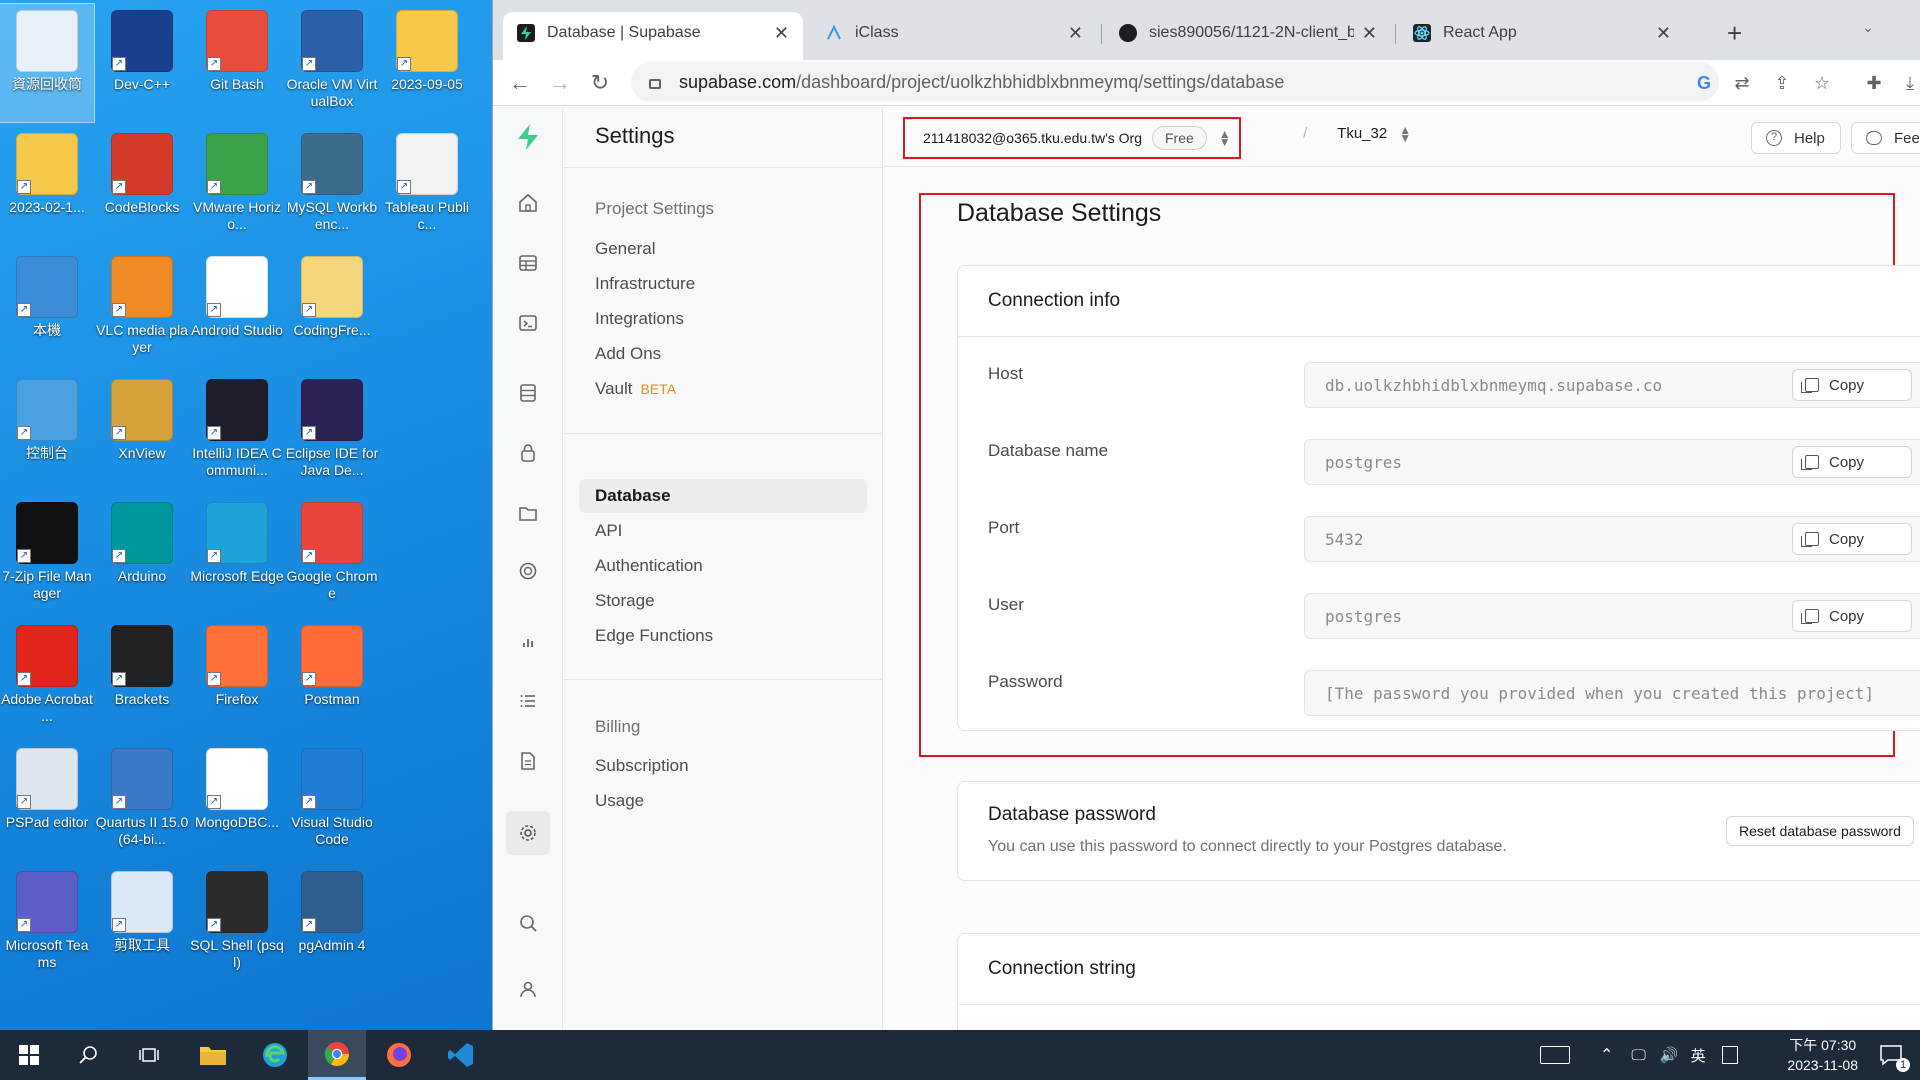 The height and width of the screenshot is (1080, 1920). Describe the element at coordinates (1357, 134) in the screenshot. I see `project-selector: / Tku_32 ▲ ▼` at that location.